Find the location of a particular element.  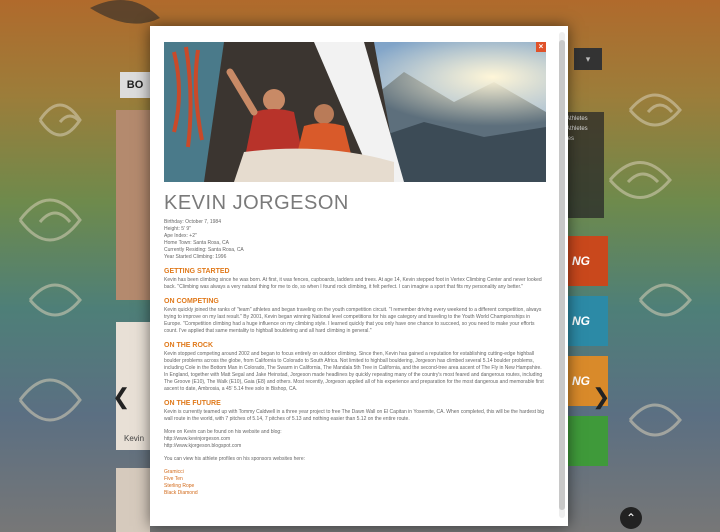

modal-scrollbar-thumb is located at coordinates (562, 275).